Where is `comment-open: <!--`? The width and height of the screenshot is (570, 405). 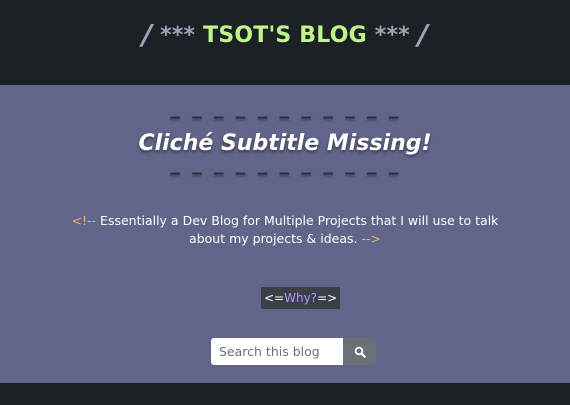 comment-open: <!-- is located at coordinates (84, 220).